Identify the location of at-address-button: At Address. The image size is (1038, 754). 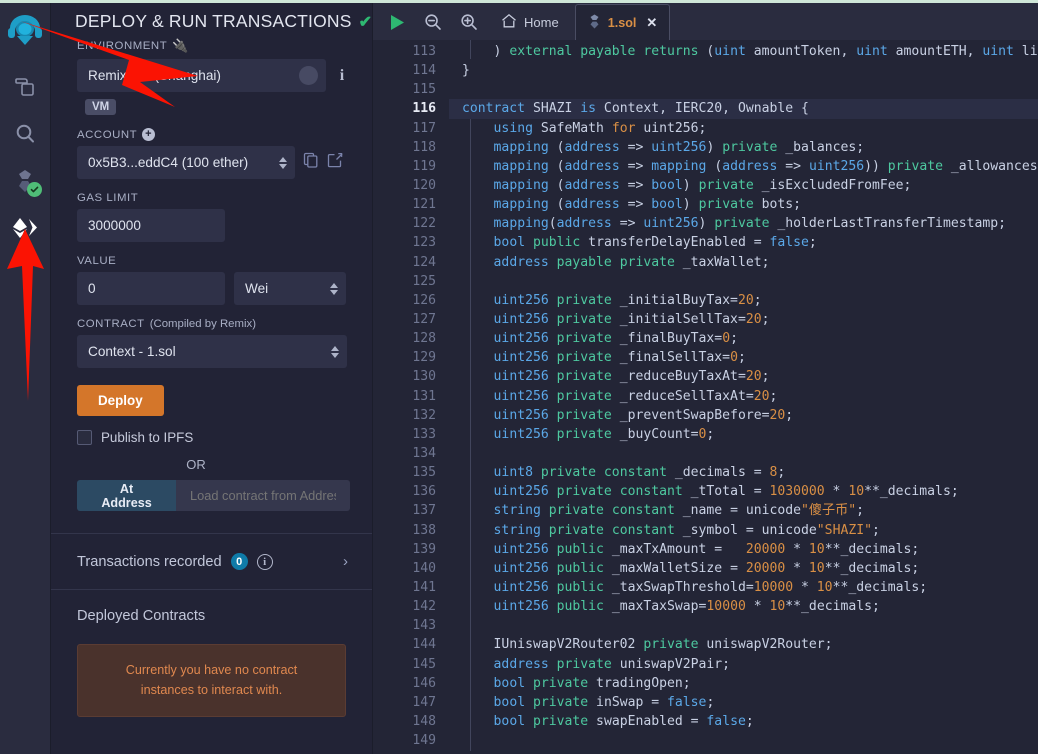
(127, 495).